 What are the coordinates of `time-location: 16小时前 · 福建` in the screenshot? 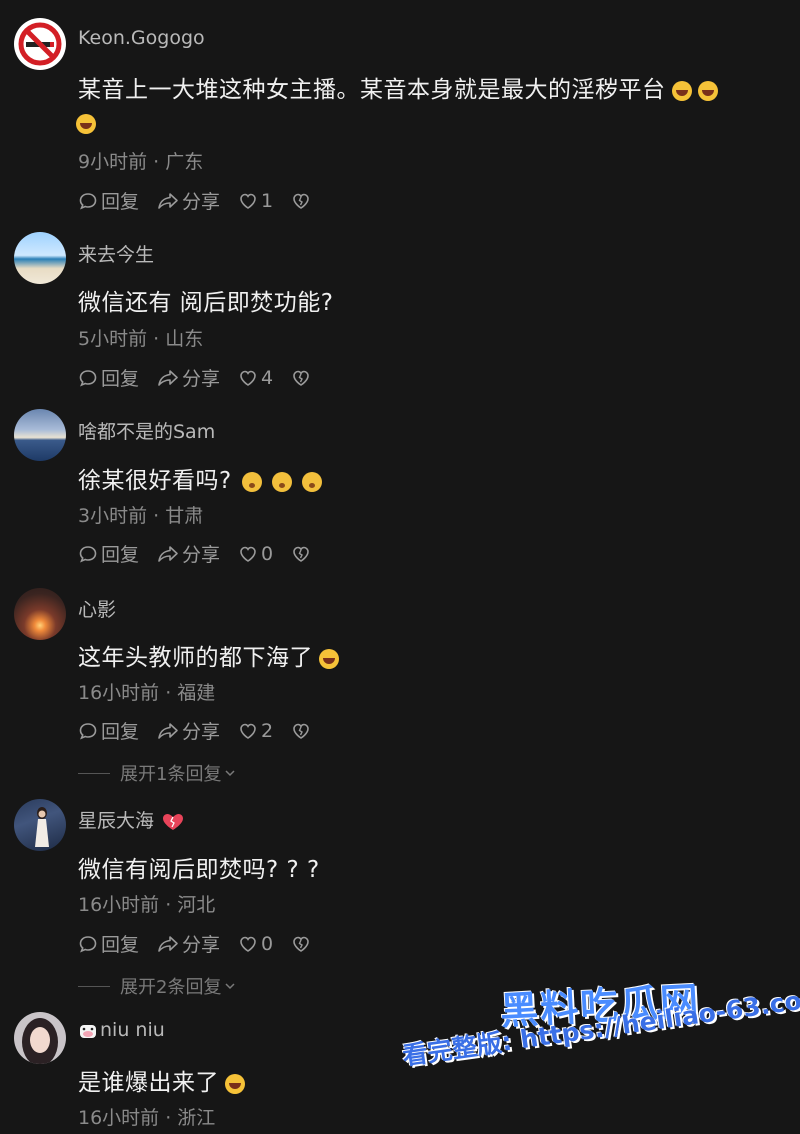 It's located at (147, 693).